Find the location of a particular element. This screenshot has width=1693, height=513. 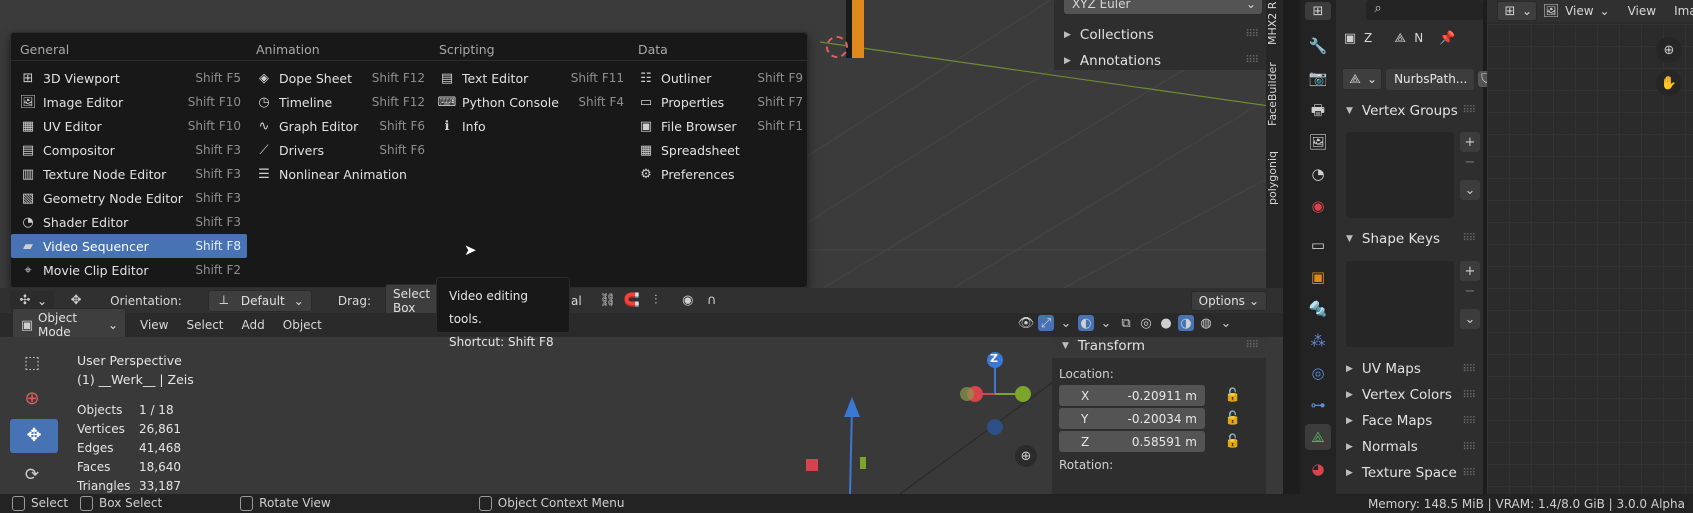

data-tab-icon: ⟁ is located at coordinates (1318, 437).